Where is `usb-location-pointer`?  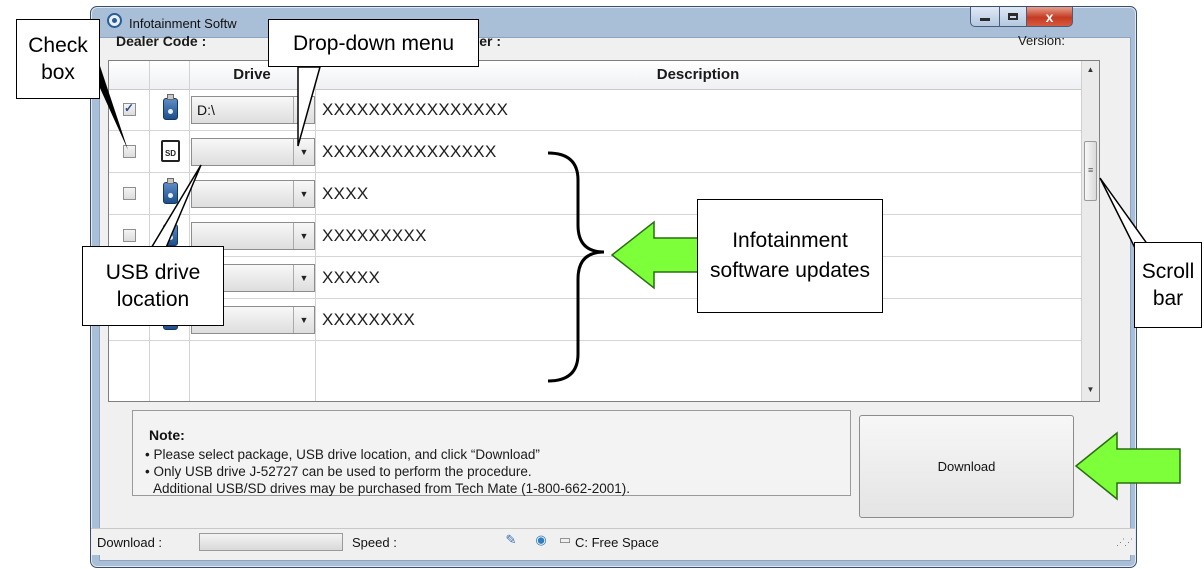 usb-location-pointer is located at coordinates (175, 207).